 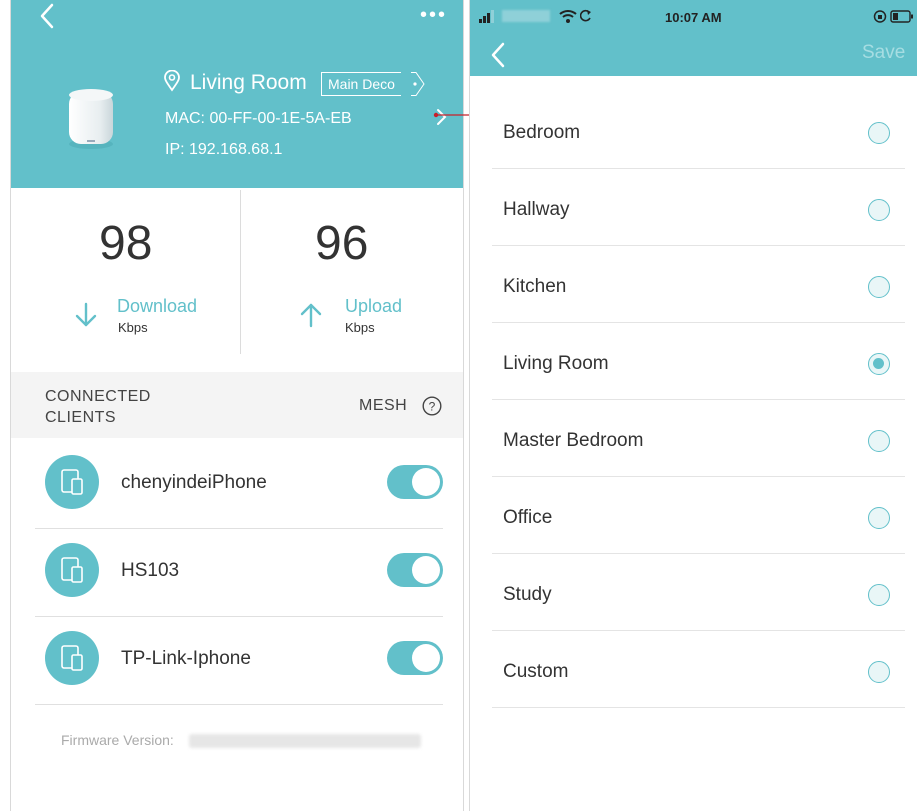 What do you see at coordinates (536, 209) in the screenshot?
I see `room-option-label: Hallway` at bounding box center [536, 209].